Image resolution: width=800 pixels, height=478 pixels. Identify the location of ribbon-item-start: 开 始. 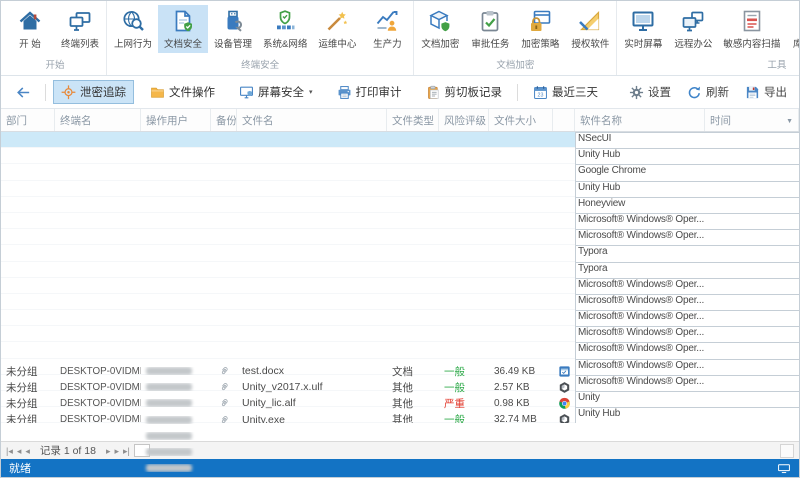
(30, 29).